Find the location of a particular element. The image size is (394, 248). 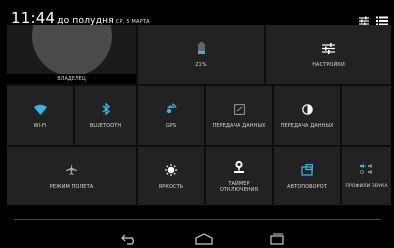

owner-tile: ВЛАДЕЛЕЦ is located at coordinates (71, 54).